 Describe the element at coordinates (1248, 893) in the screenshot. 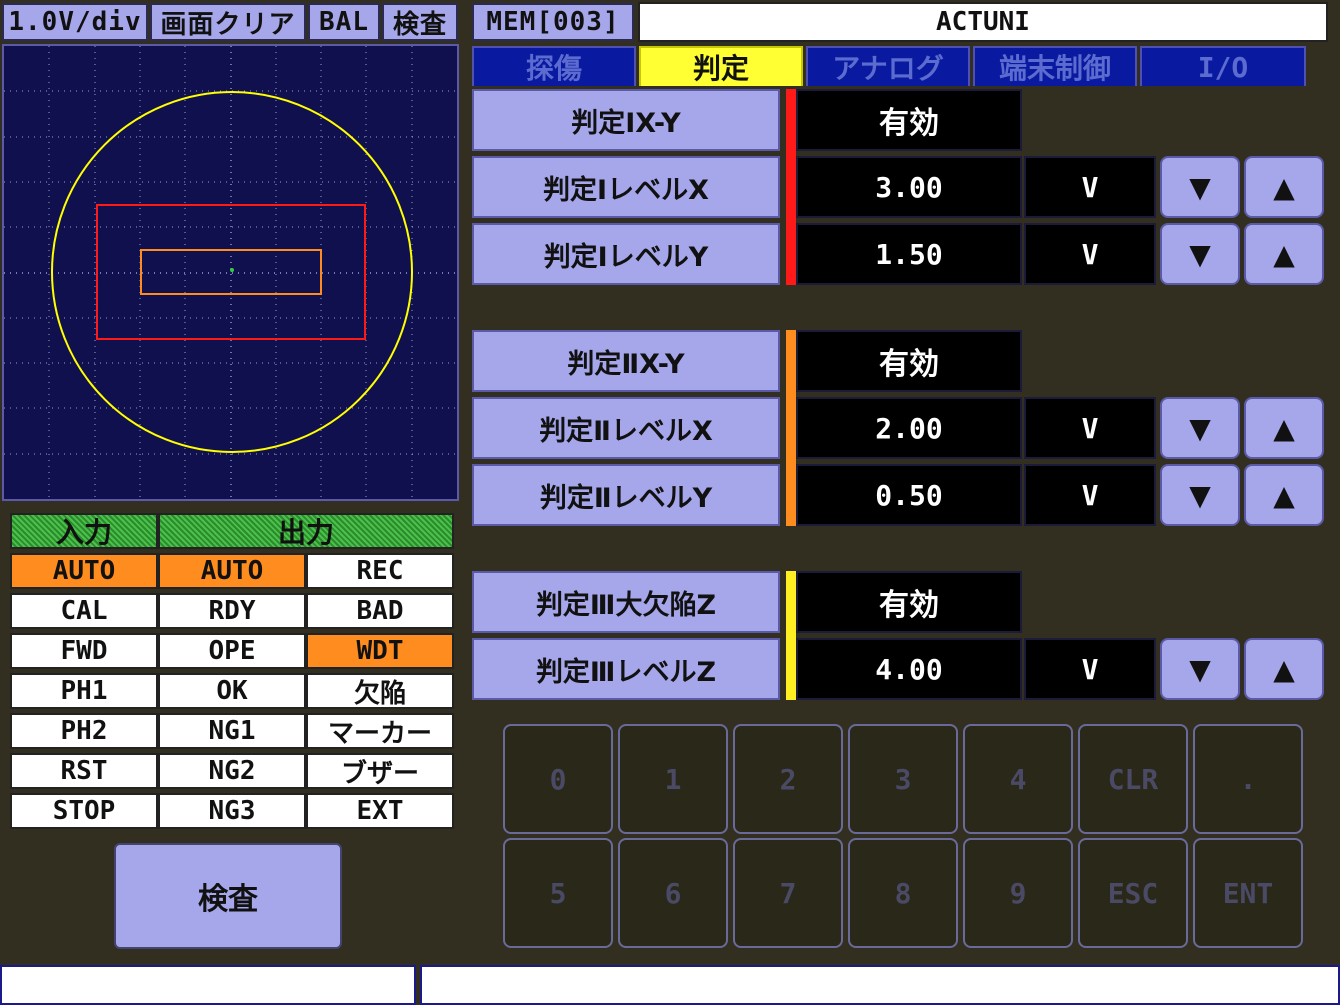

I see `key-ent: ENT` at that location.